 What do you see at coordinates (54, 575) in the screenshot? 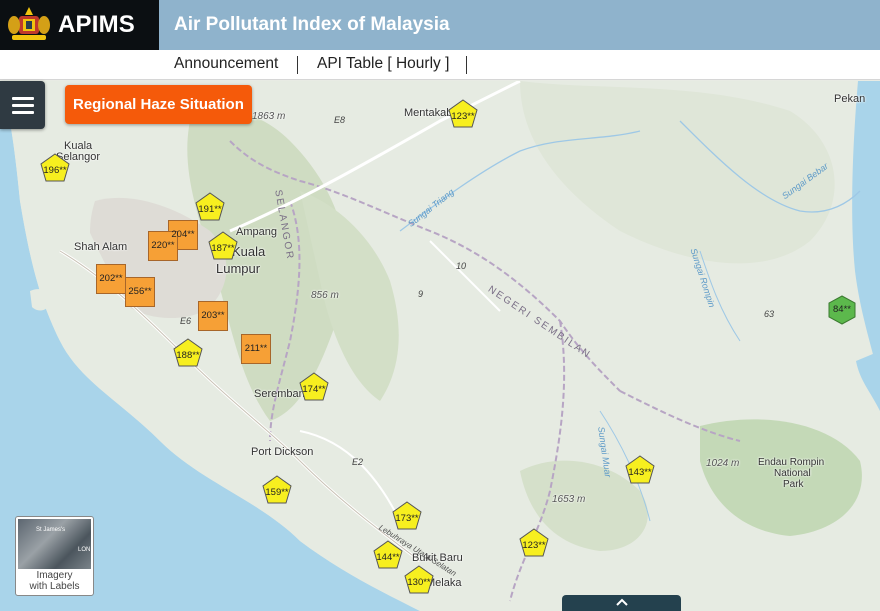
I see `basemap-label-line: Imagery` at bounding box center [54, 575].